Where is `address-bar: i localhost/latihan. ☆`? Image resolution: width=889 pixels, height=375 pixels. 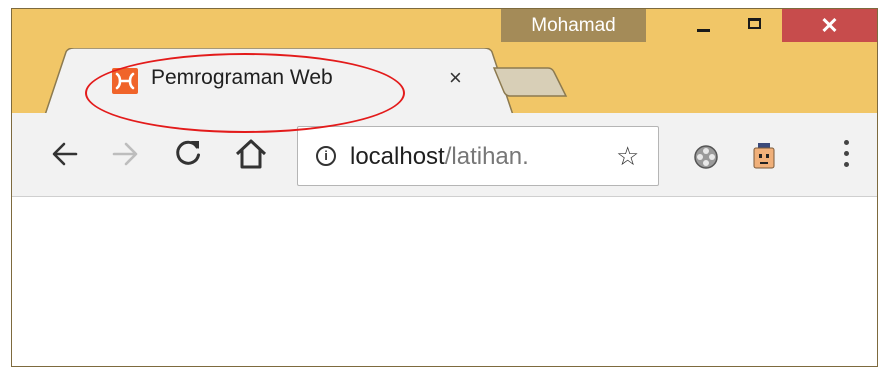 address-bar: i localhost/latihan. ☆ is located at coordinates (478, 156).